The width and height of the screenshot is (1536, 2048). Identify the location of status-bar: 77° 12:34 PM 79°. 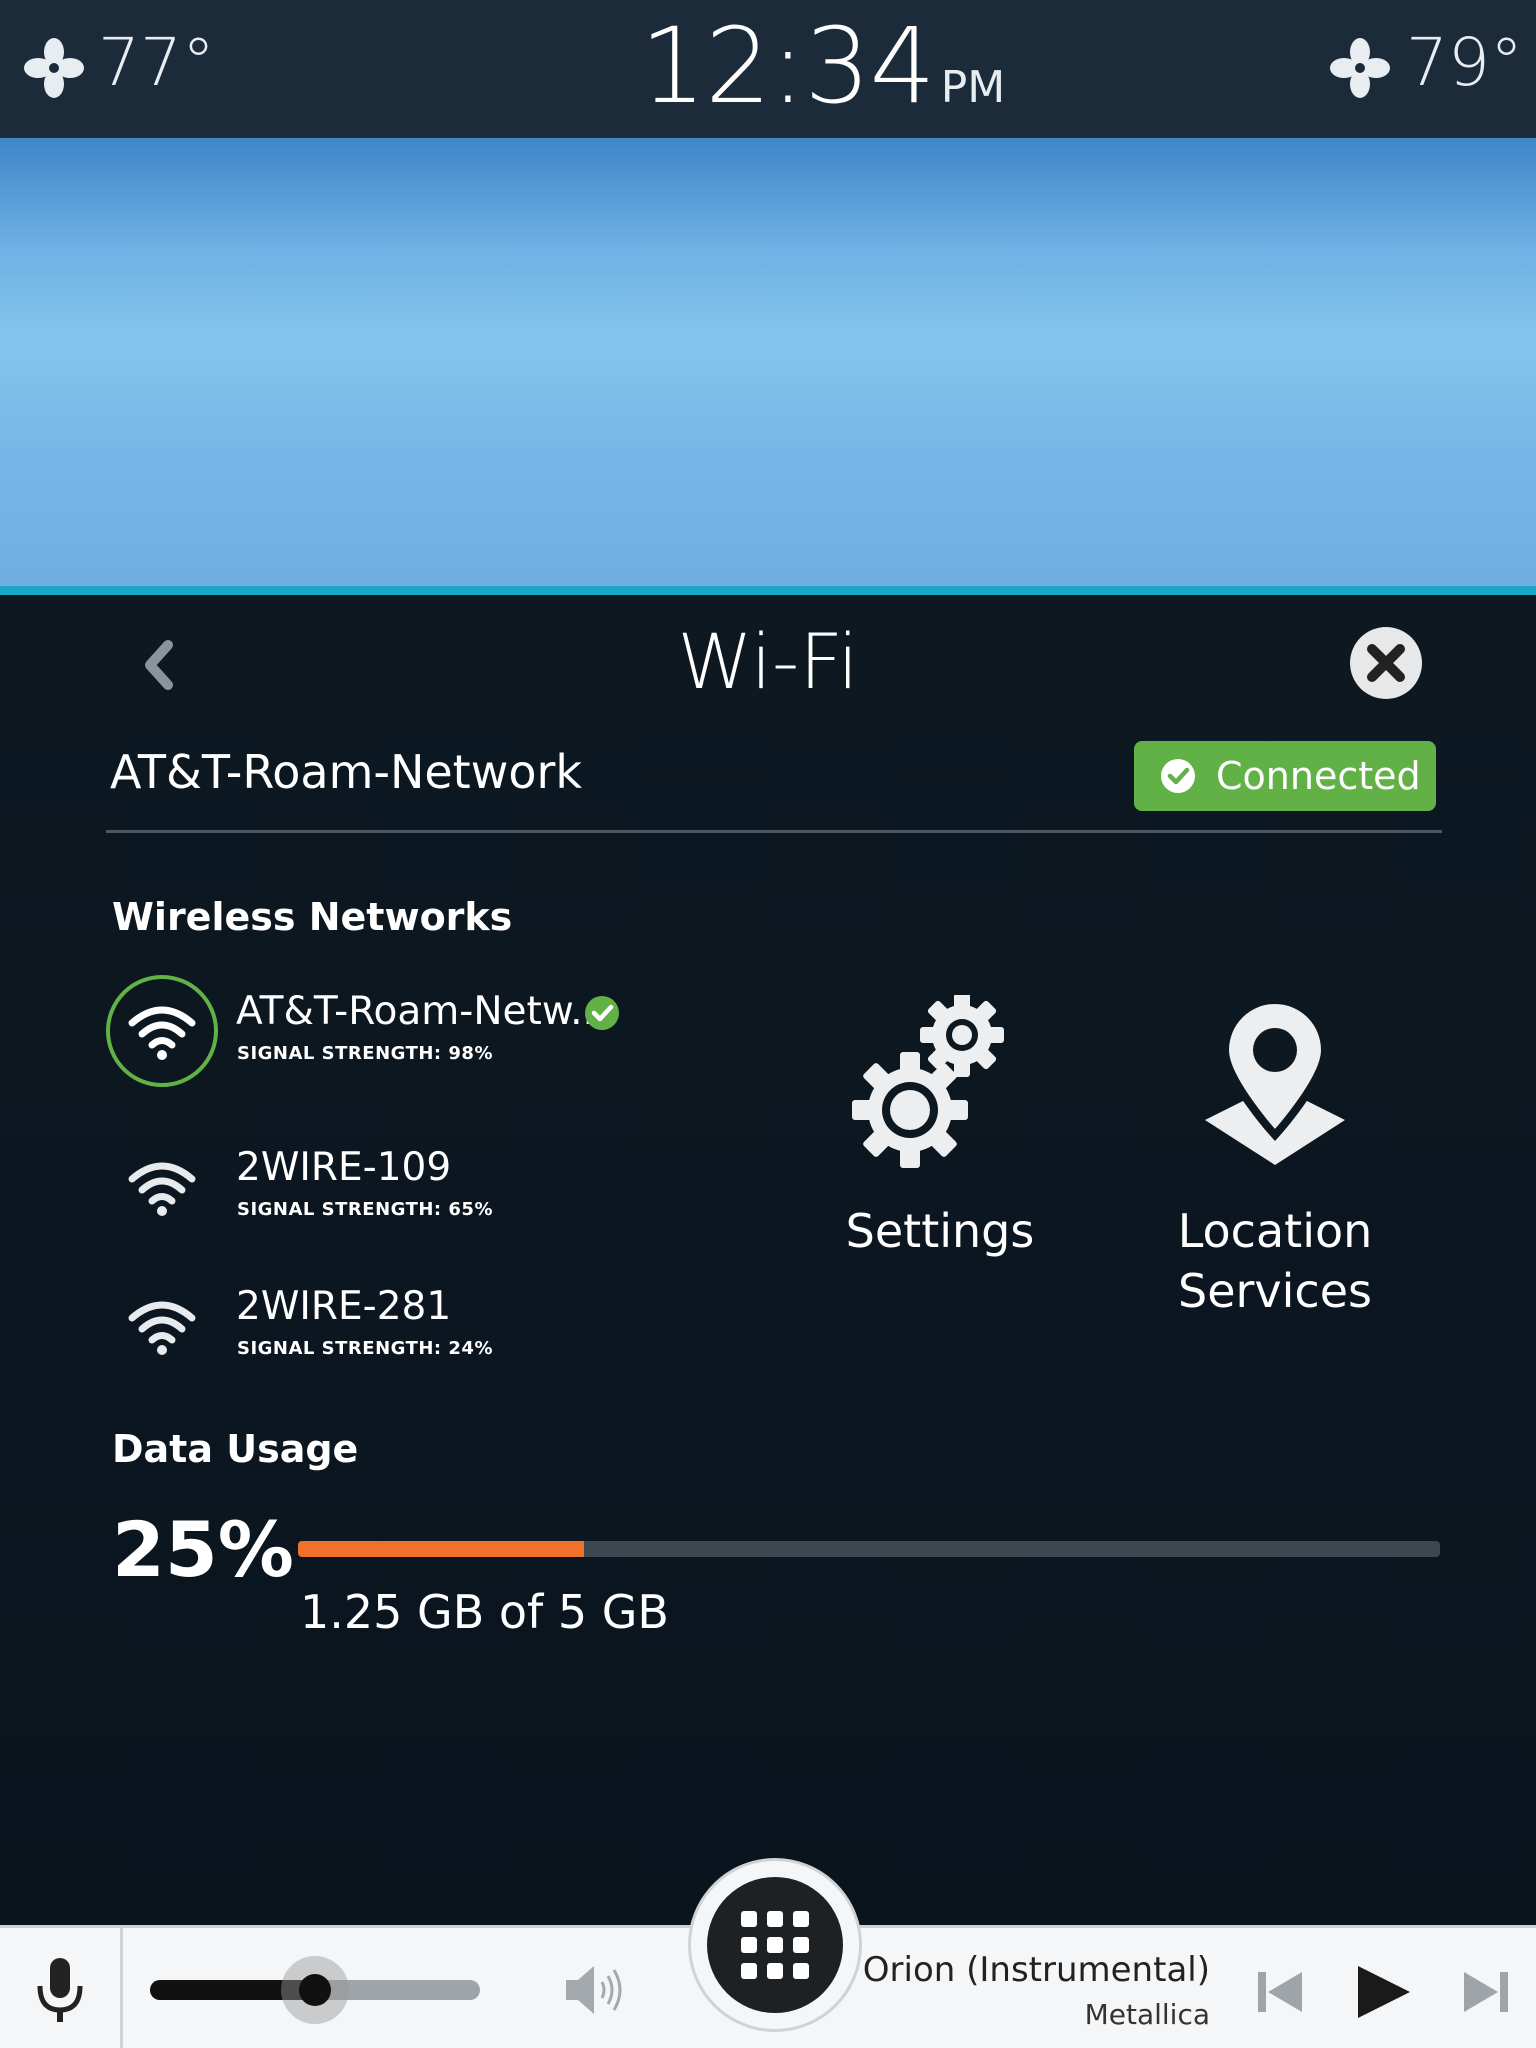
(768, 69).